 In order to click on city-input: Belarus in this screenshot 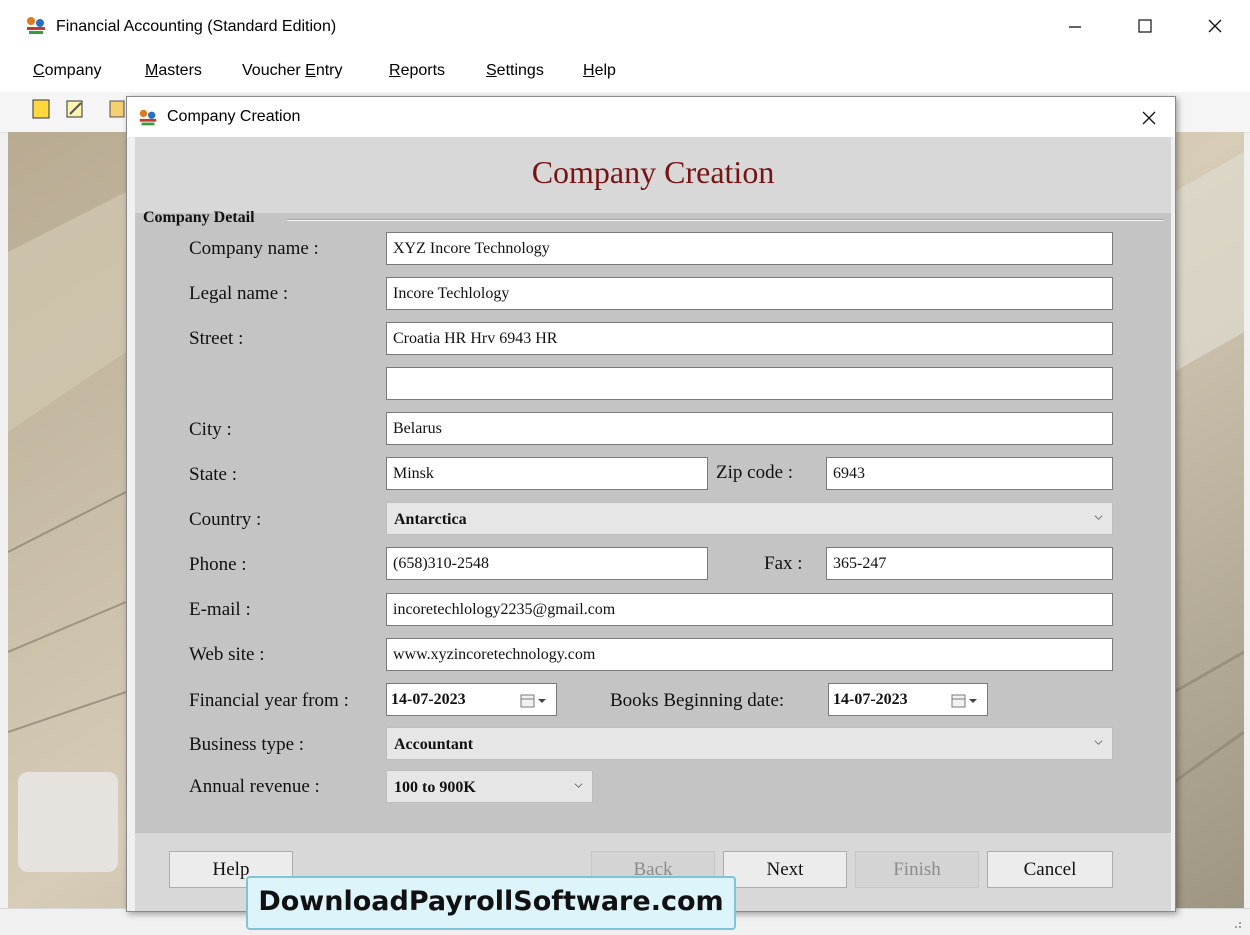, I will do `click(749, 428)`.